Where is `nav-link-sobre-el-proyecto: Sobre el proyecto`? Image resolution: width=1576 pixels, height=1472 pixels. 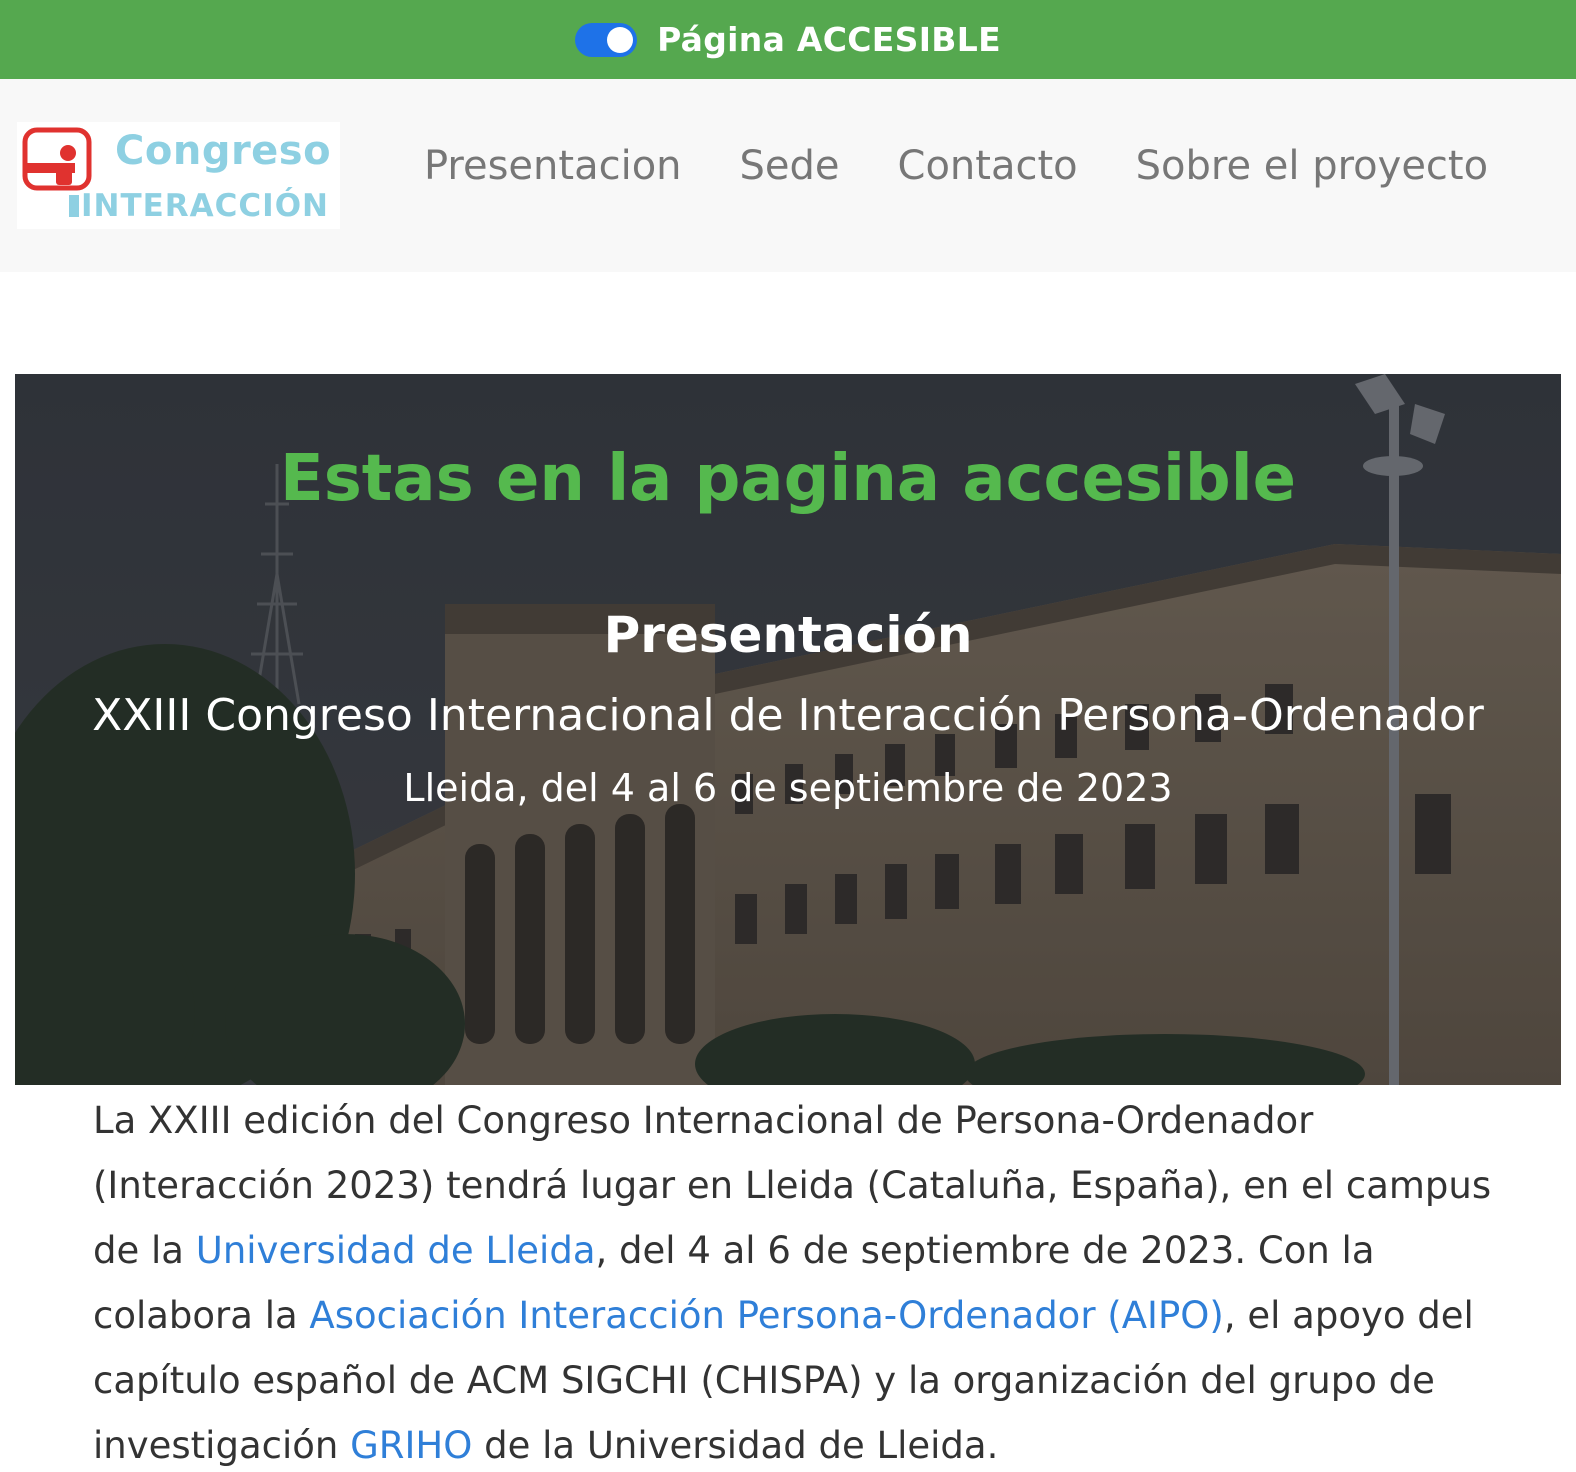 nav-link-sobre-el-proyecto: Sobre el proyecto is located at coordinates (1312, 166).